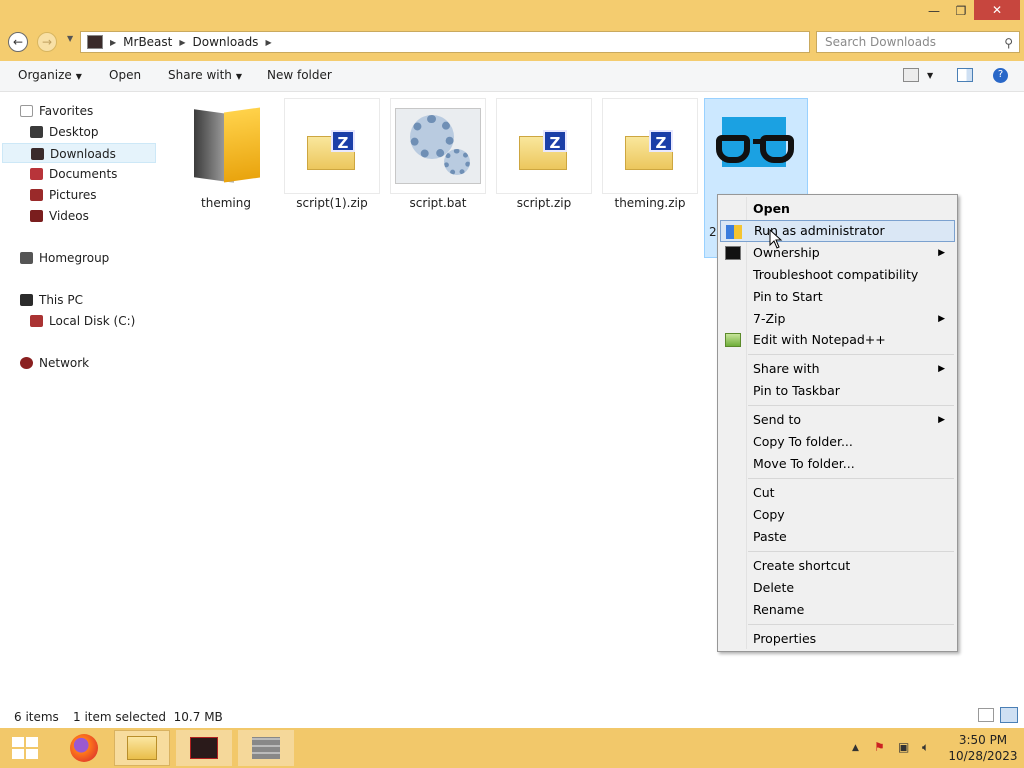 The image size is (1024, 768). Describe the element at coordinates (837, 639) in the screenshot. I see `menu-item-properties: Properties` at that location.